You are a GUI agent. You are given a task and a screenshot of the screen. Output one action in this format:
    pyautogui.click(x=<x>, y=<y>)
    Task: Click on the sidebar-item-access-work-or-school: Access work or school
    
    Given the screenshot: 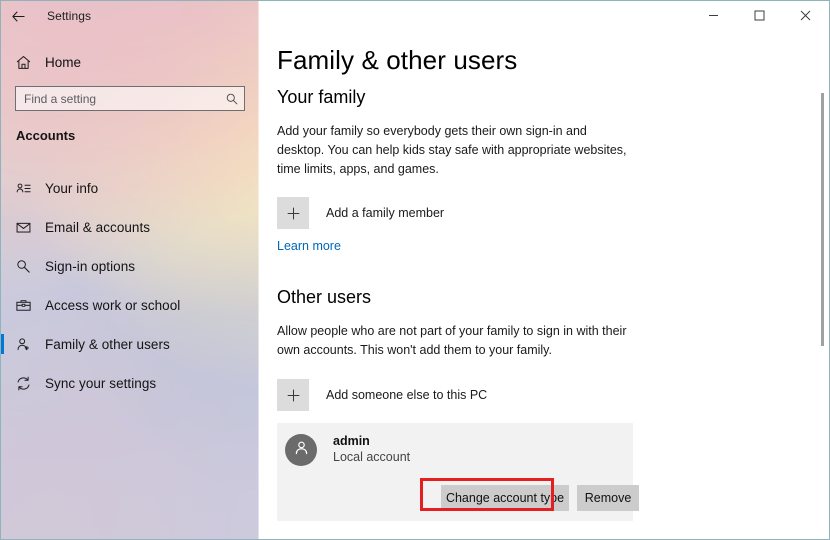 What is the action you would take?
    pyautogui.click(x=130, y=305)
    